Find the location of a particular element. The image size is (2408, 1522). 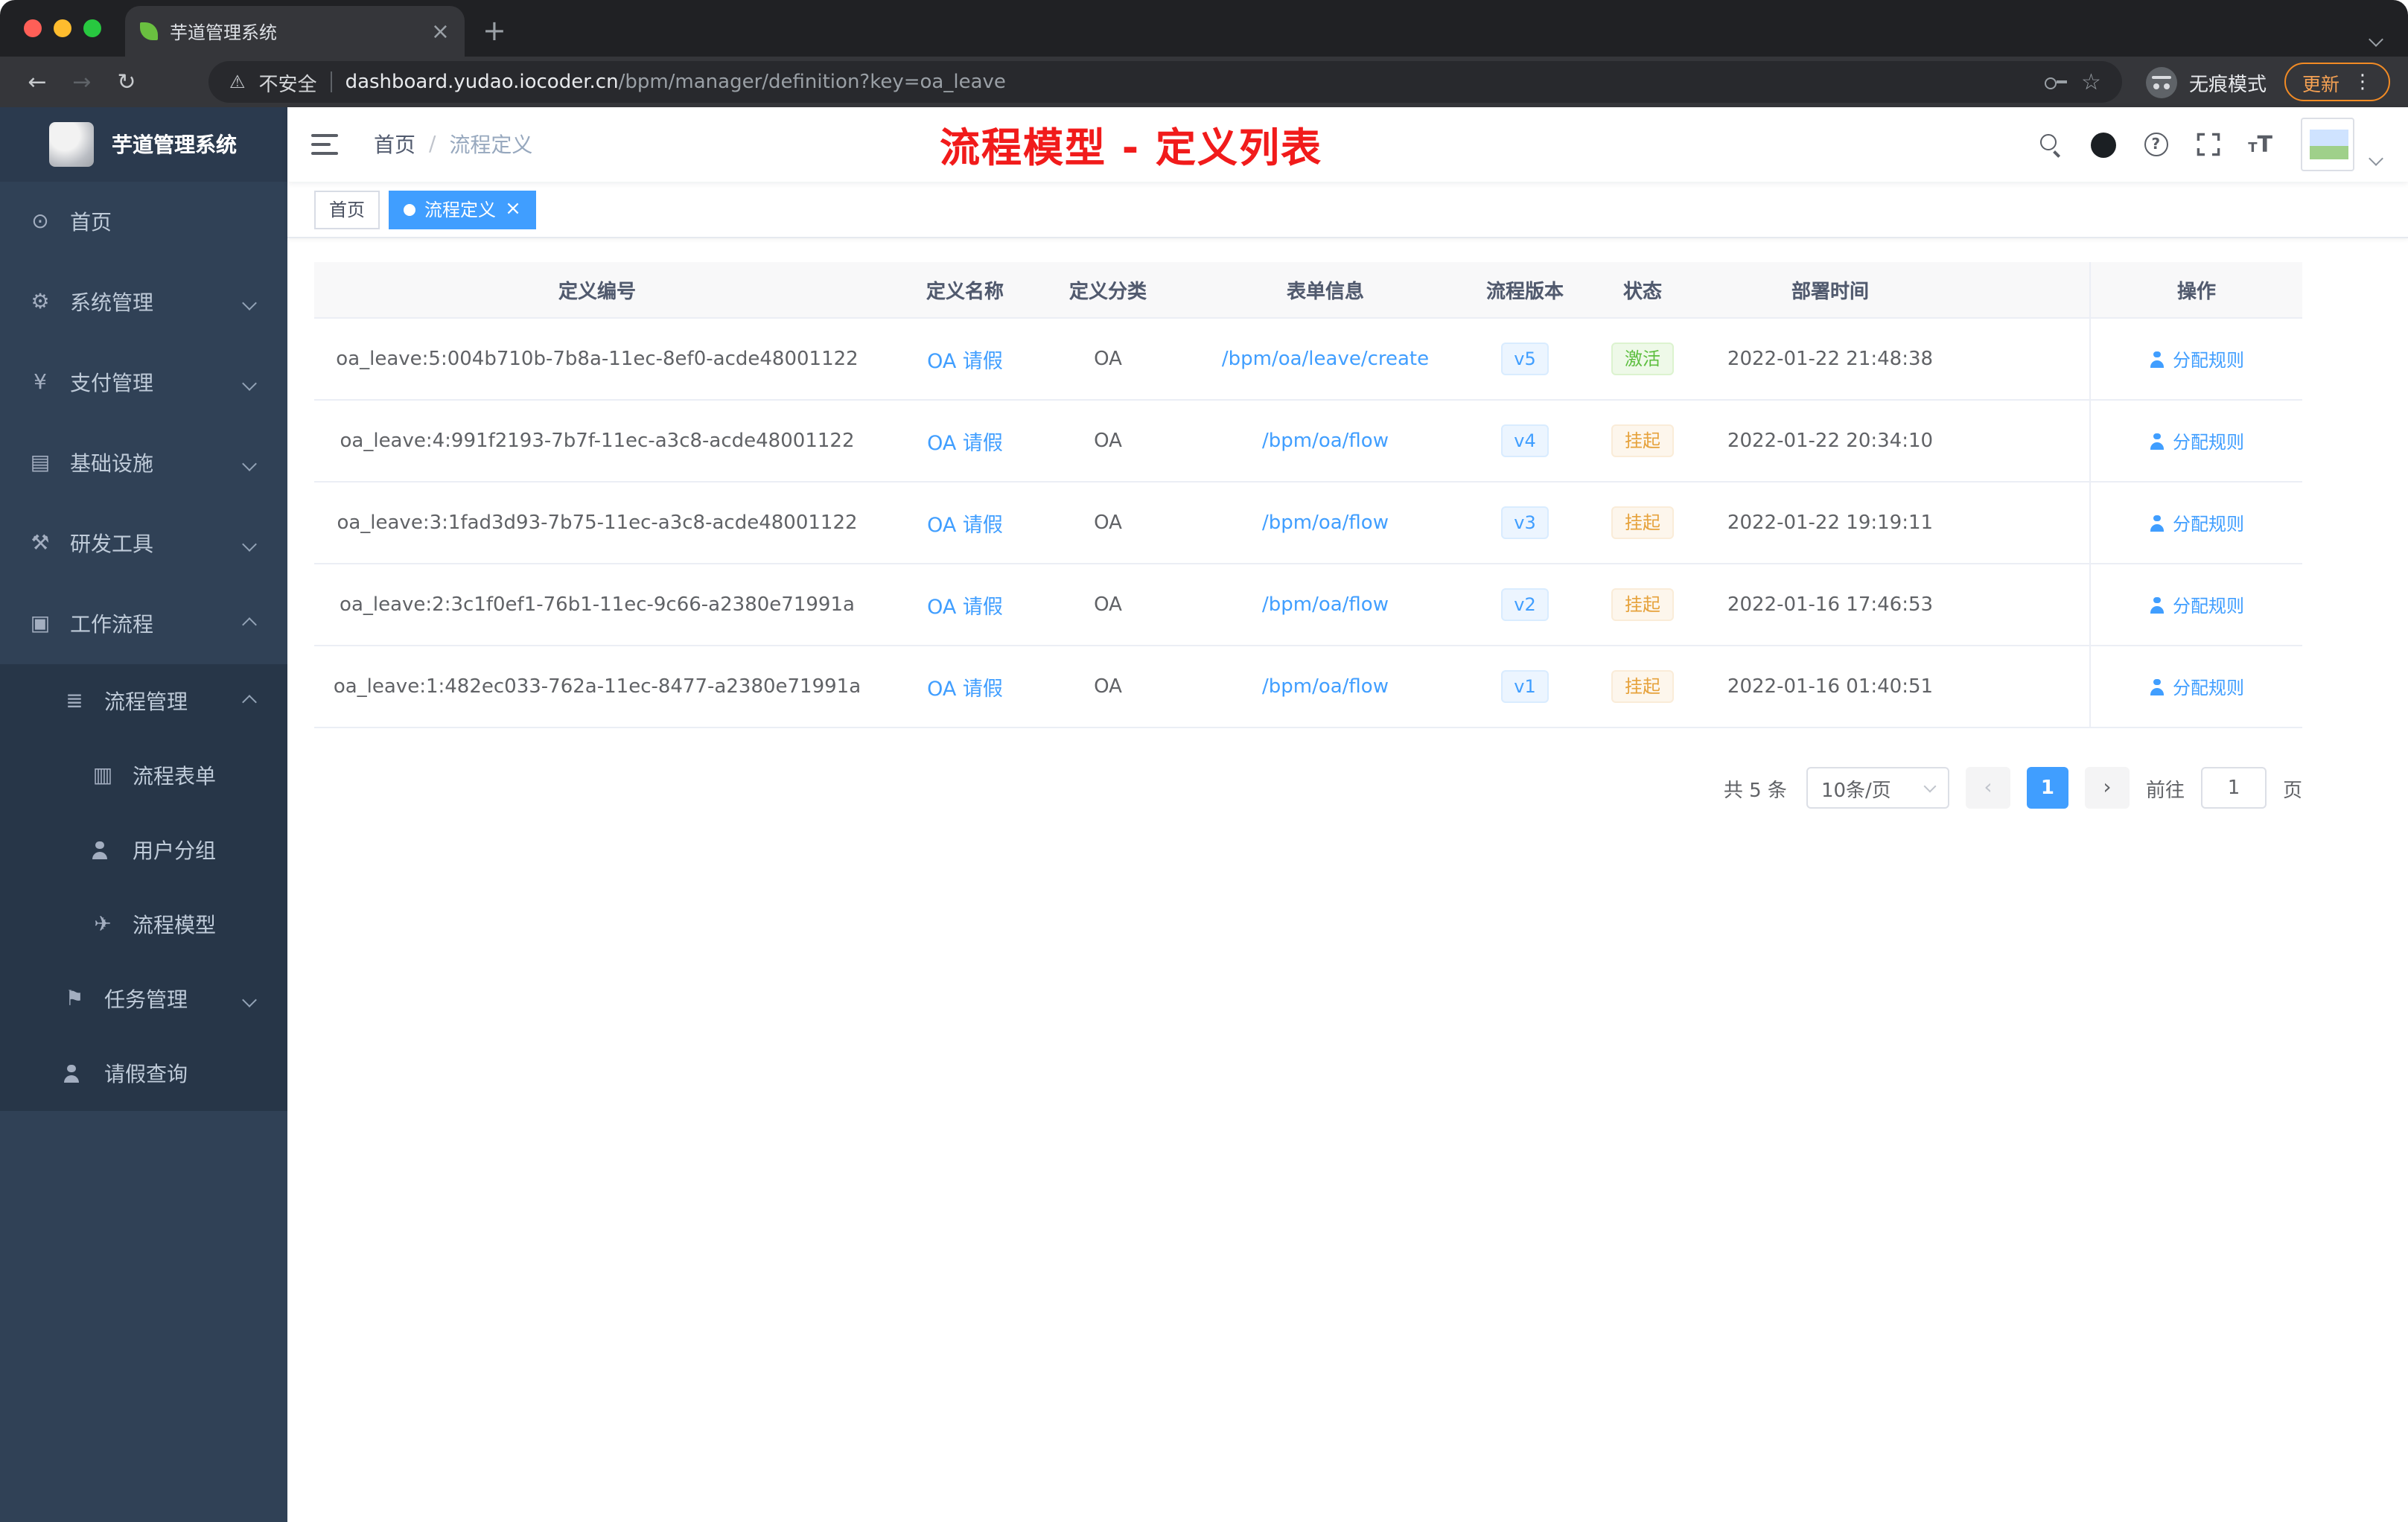

page-annotation: 流程模型 - 定义列表 is located at coordinates (1131, 149).